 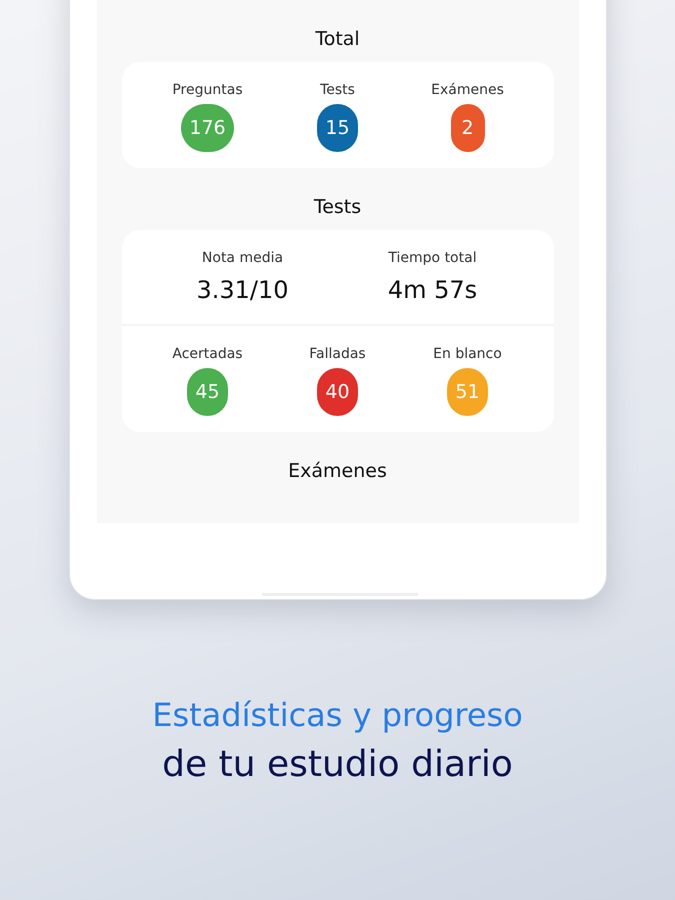 I want to click on section-title: Total, so click(x=337, y=39).